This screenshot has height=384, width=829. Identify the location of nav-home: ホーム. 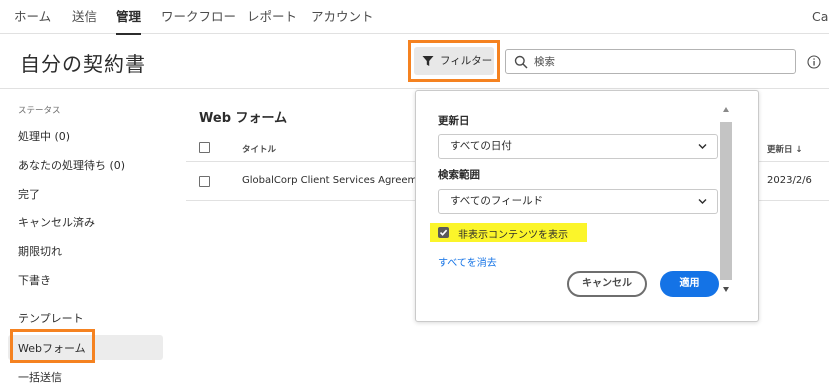
(32, 17).